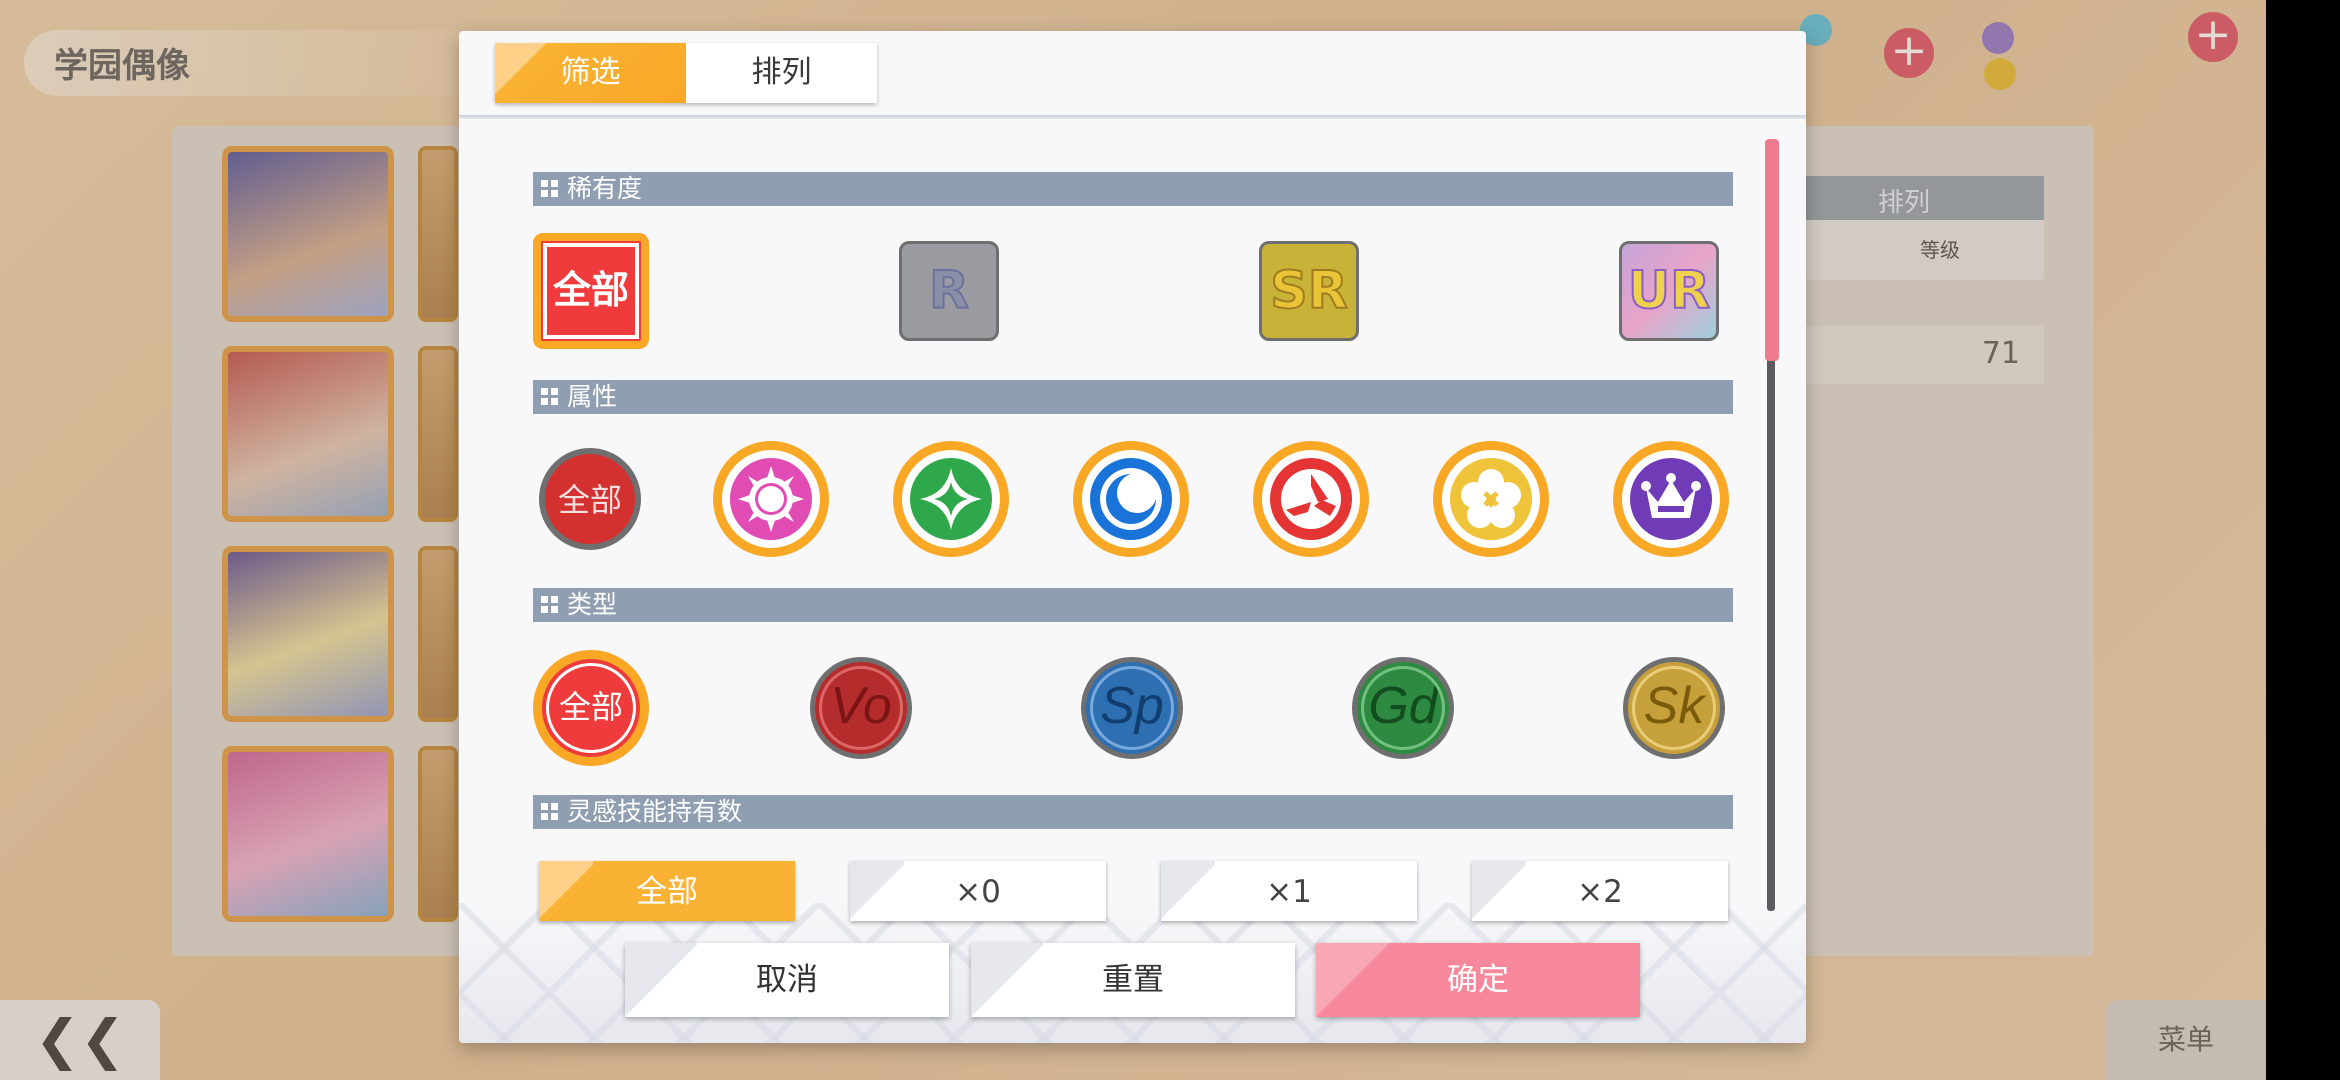 Image resolution: width=2340 pixels, height=1080 pixels. What do you see at coordinates (1133, 812) in the screenshot?
I see `section-header-inspiration: 灵感技能持有数` at bounding box center [1133, 812].